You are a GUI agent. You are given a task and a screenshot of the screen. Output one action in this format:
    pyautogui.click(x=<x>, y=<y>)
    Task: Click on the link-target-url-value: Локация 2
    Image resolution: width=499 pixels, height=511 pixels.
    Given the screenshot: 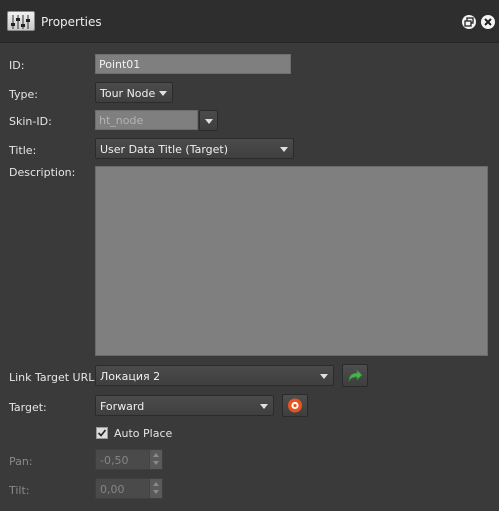 What is the action you would take?
    pyautogui.click(x=130, y=376)
    